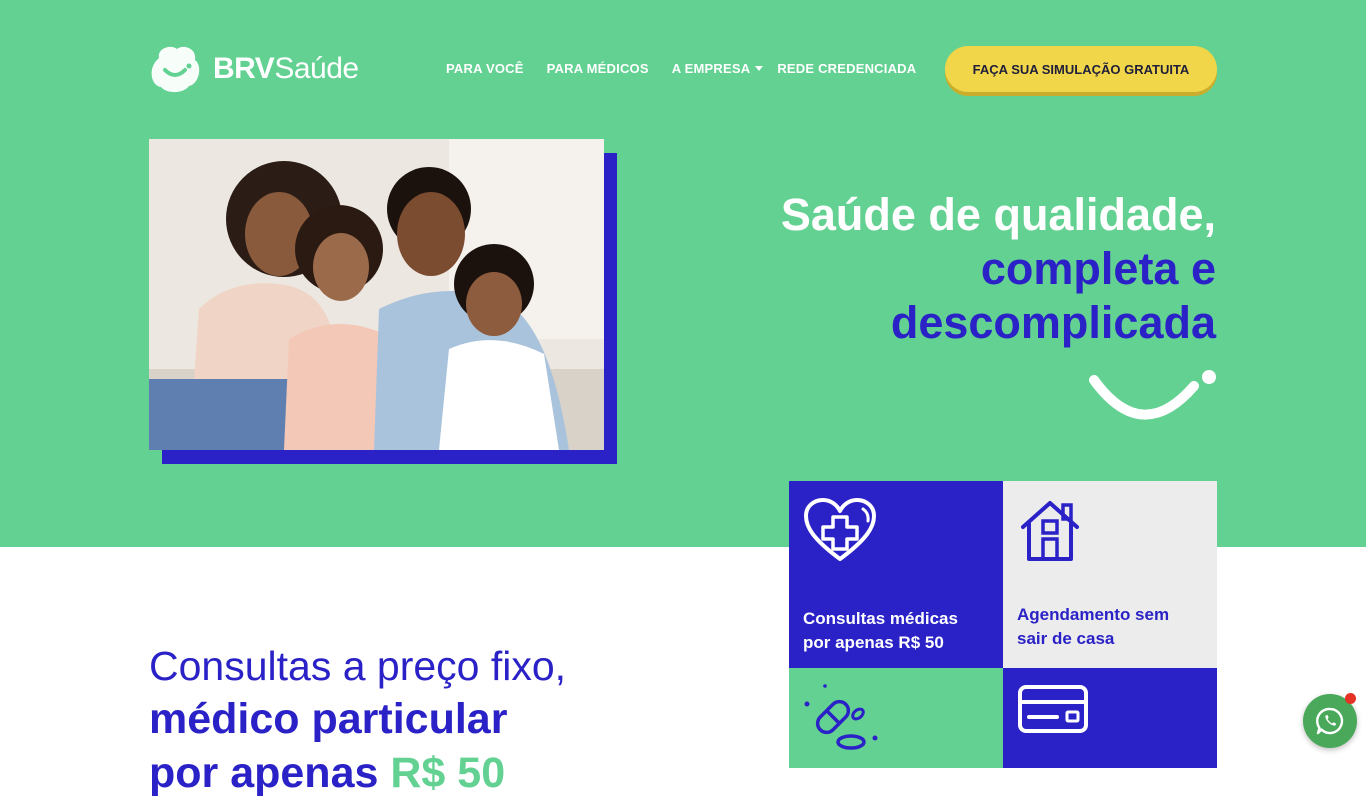 The height and width of the screenshot is (800, 1366). I want to click on nav-item-a-empresa: A EMPRESA, so click(718, 68).